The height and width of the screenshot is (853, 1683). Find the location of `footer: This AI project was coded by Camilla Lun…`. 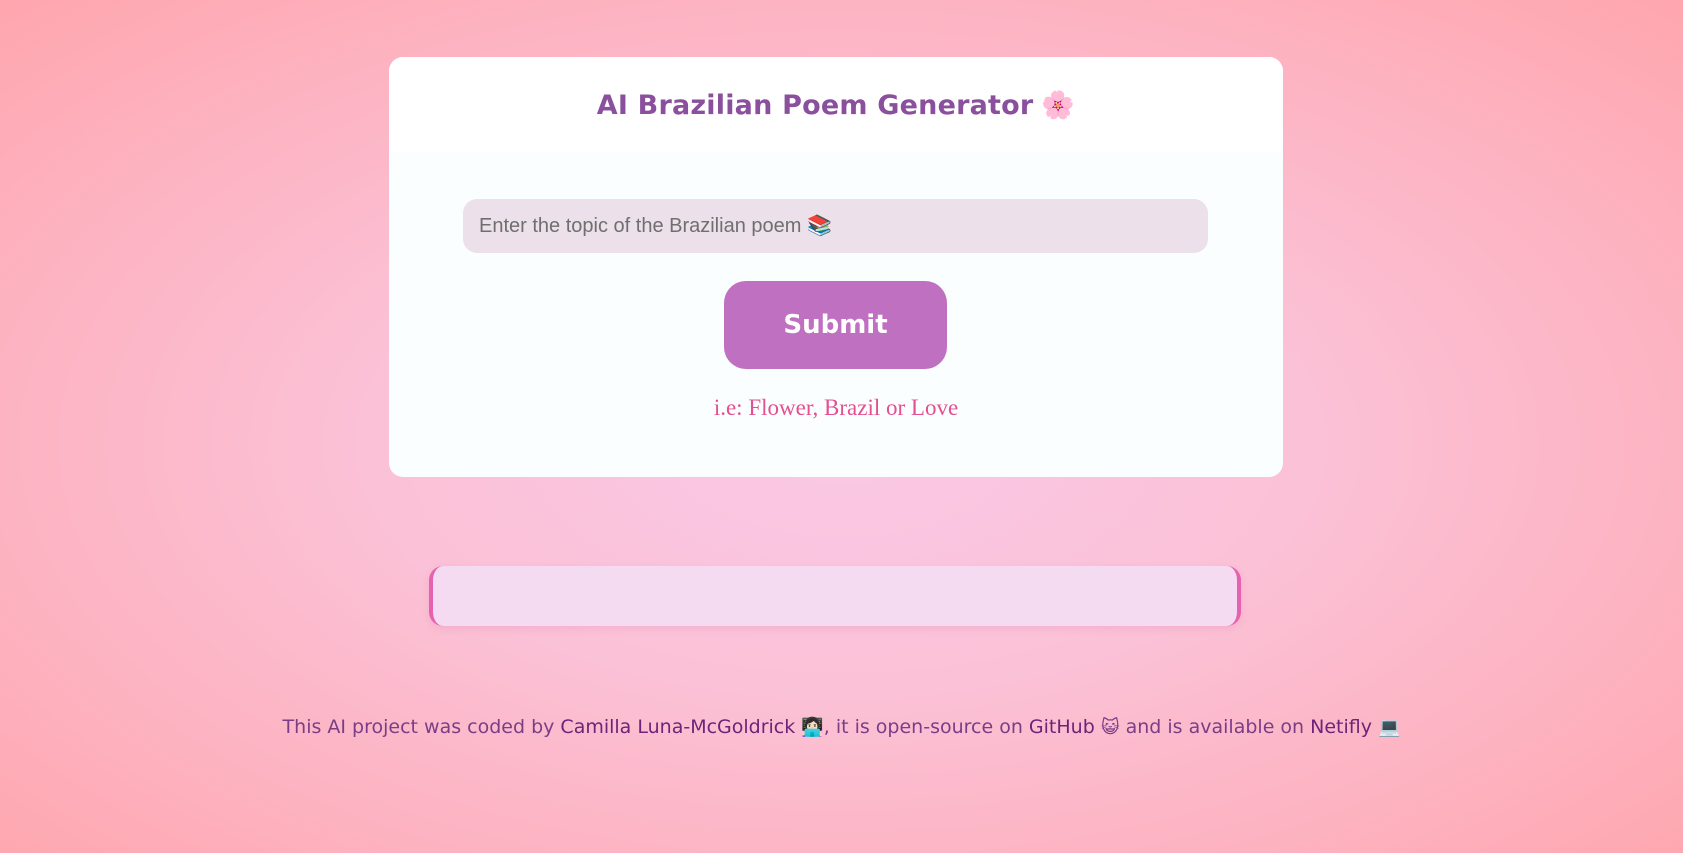

footer: This AI project was coded by Camilla Lun… is located at coordinates (841, 727).